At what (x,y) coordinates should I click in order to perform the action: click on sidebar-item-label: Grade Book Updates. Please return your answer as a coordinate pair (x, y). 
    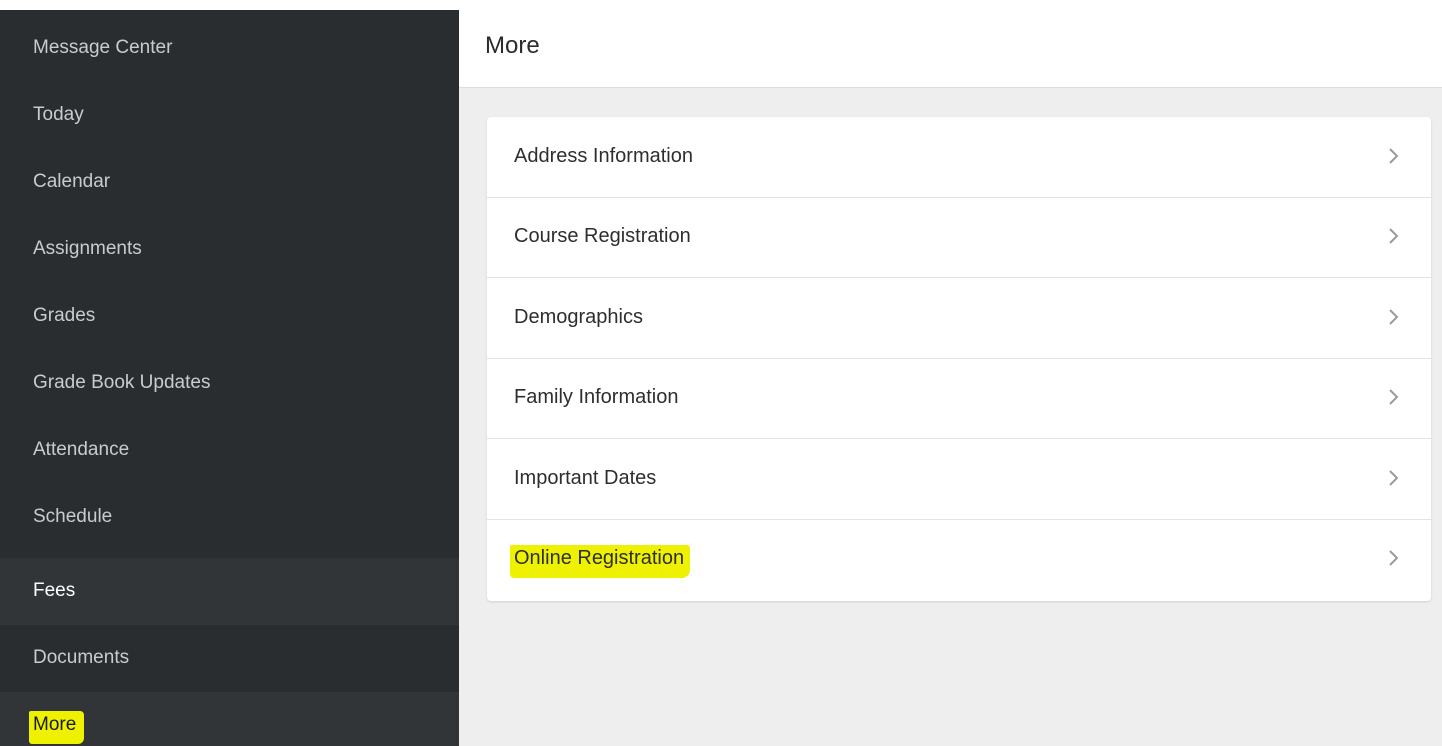
    Looking at the image, I should click on (122, 382).